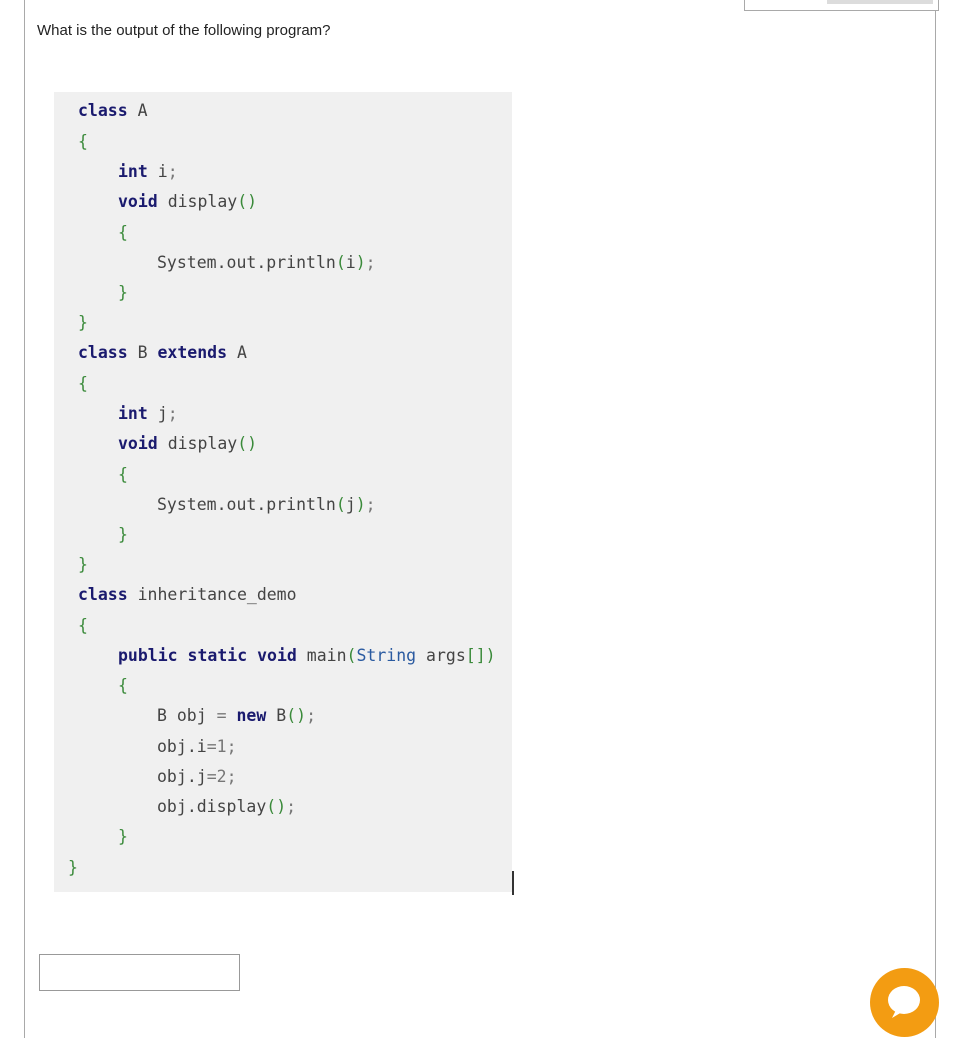  What do you see at coordinates (513, 883) in the screenshot?
I see `text-cursor` at bounding box center [513, 883].